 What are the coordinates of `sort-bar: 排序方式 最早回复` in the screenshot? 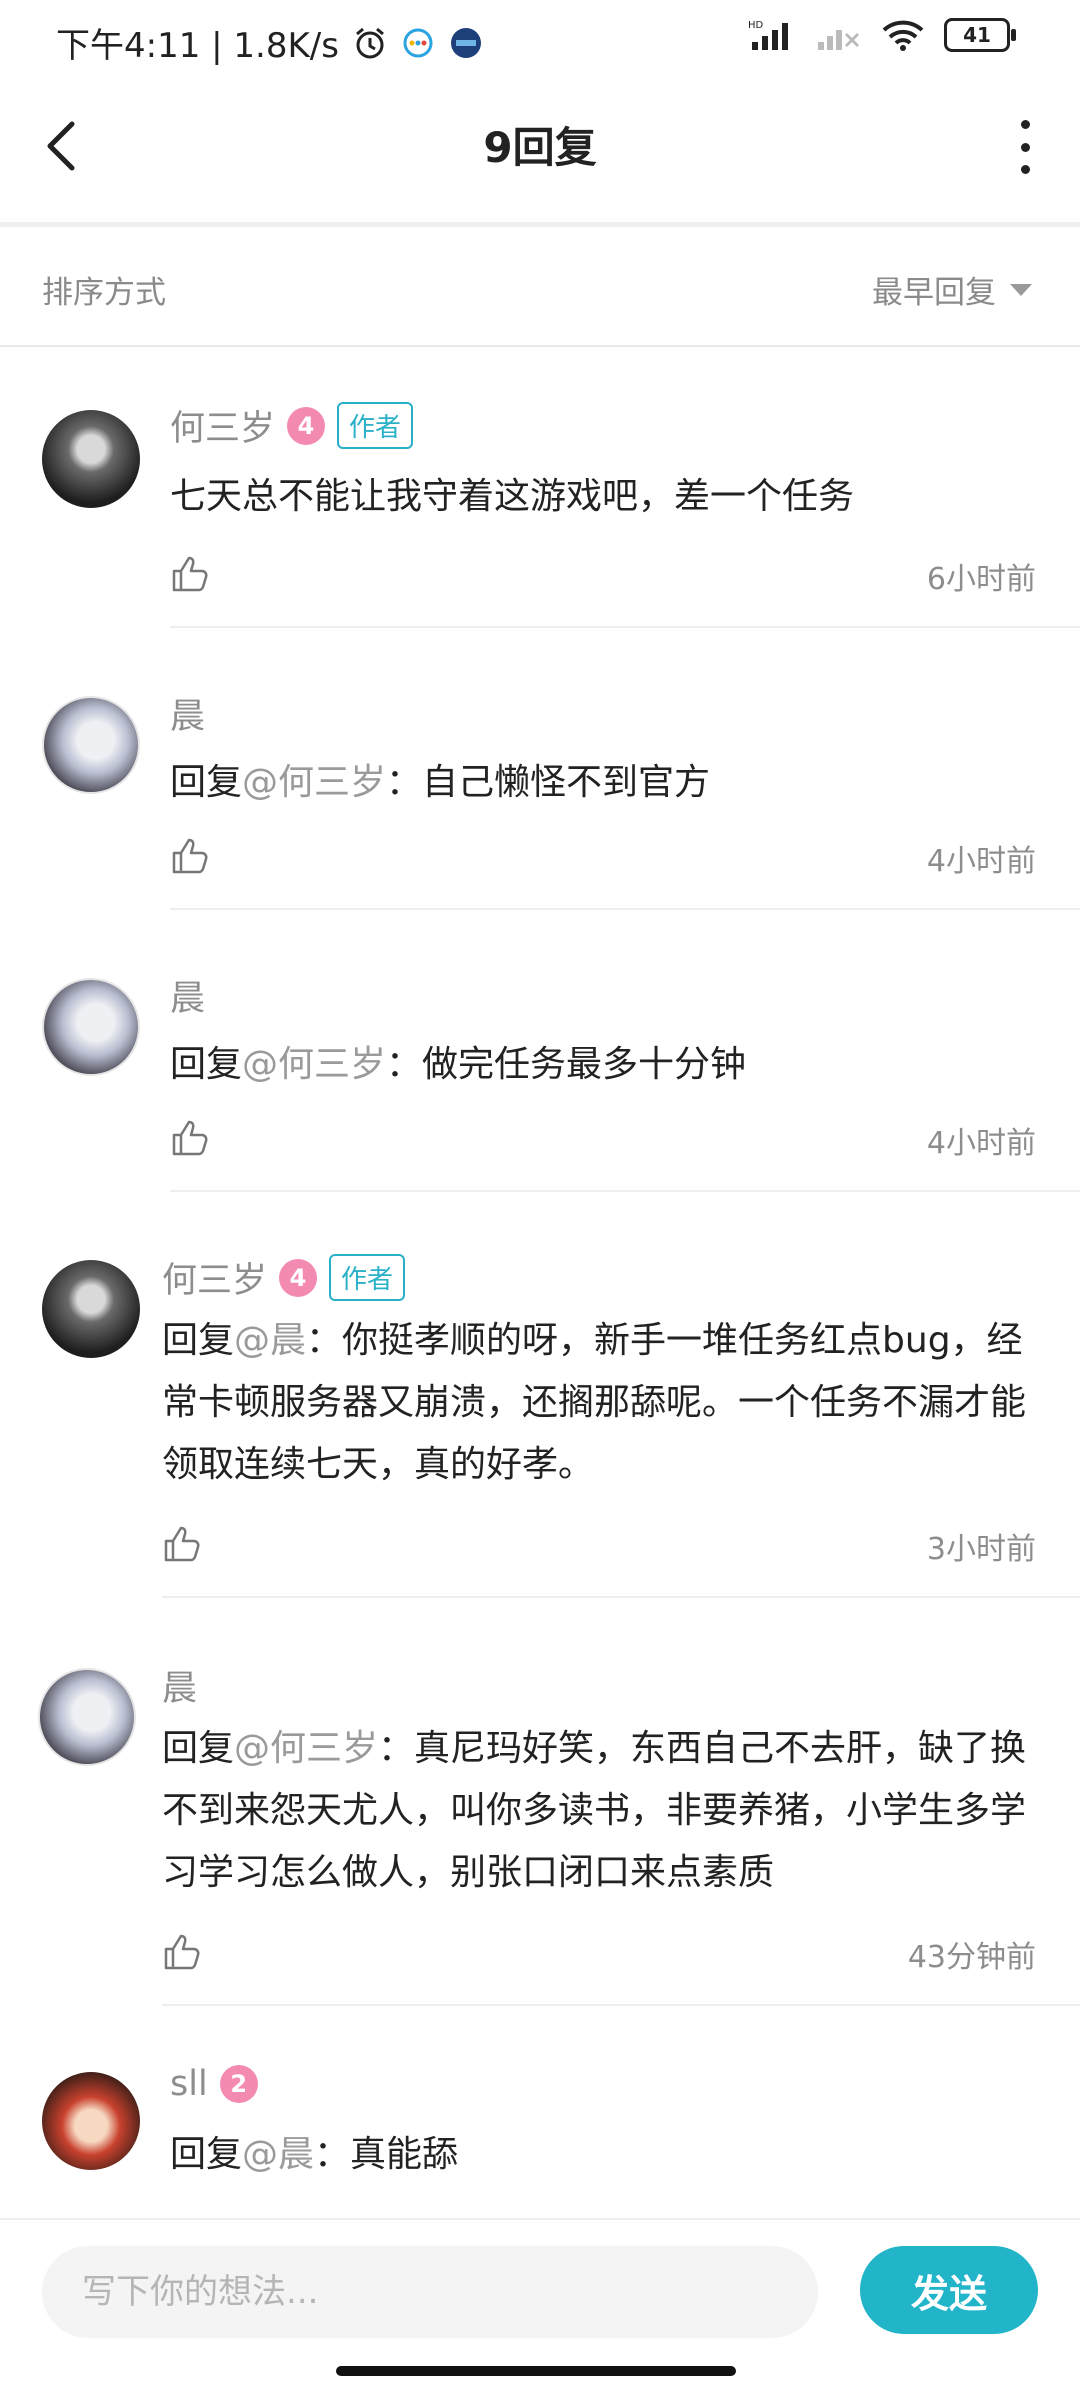 It's located at (540, 287).